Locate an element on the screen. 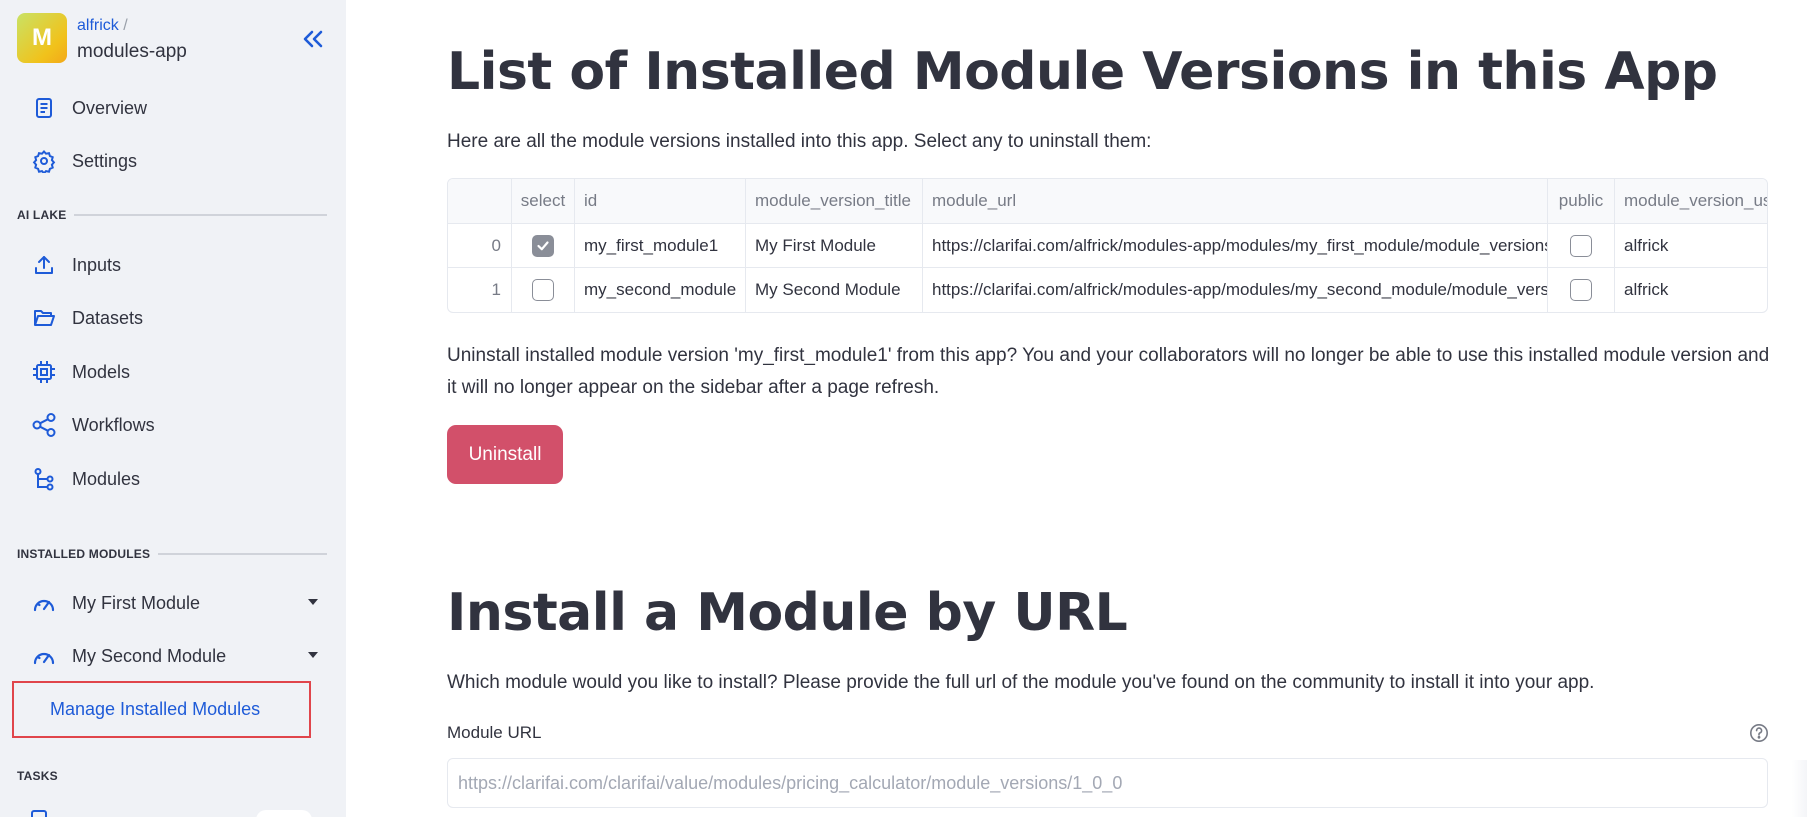 This screenshot has width=1807, height=817. sidebar-item-label: Workflows is located at coordinates (113, 424).